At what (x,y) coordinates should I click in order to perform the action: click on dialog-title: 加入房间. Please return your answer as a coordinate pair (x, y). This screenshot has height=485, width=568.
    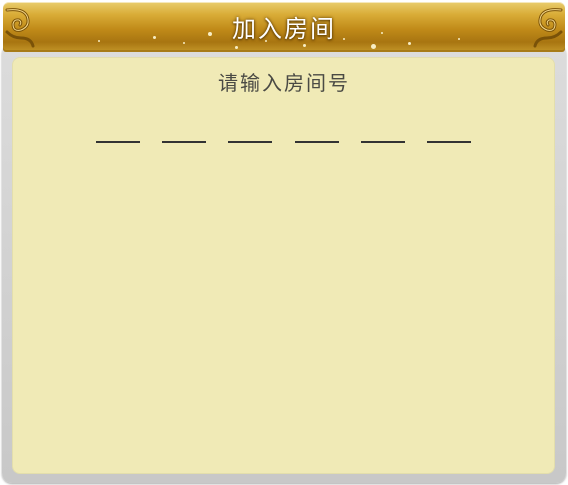
    Looking at the image, I should click on (284, 29).